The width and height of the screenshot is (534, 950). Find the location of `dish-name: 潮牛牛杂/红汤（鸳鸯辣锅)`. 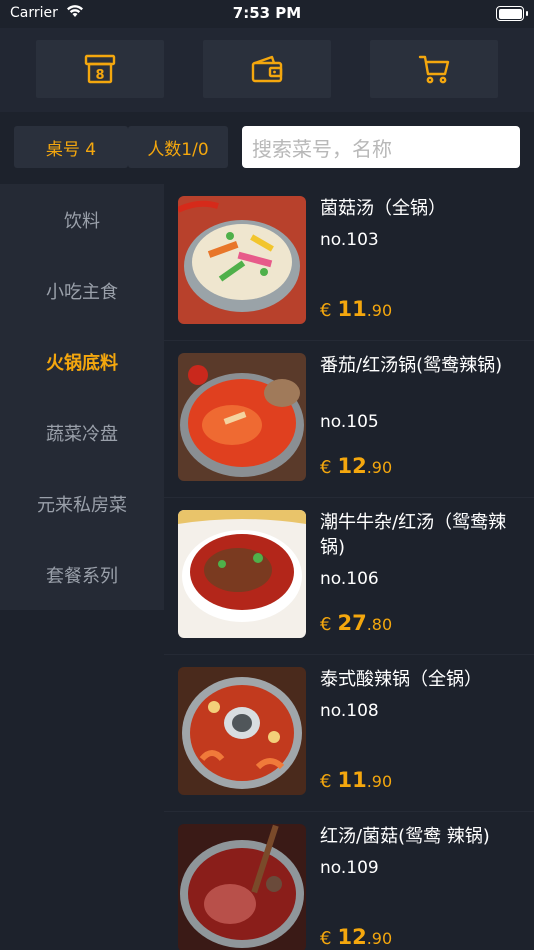

dish-name: 潮牛牛杂/红汤（鸳鸯辣锅) is located at coordinates (413, 535).